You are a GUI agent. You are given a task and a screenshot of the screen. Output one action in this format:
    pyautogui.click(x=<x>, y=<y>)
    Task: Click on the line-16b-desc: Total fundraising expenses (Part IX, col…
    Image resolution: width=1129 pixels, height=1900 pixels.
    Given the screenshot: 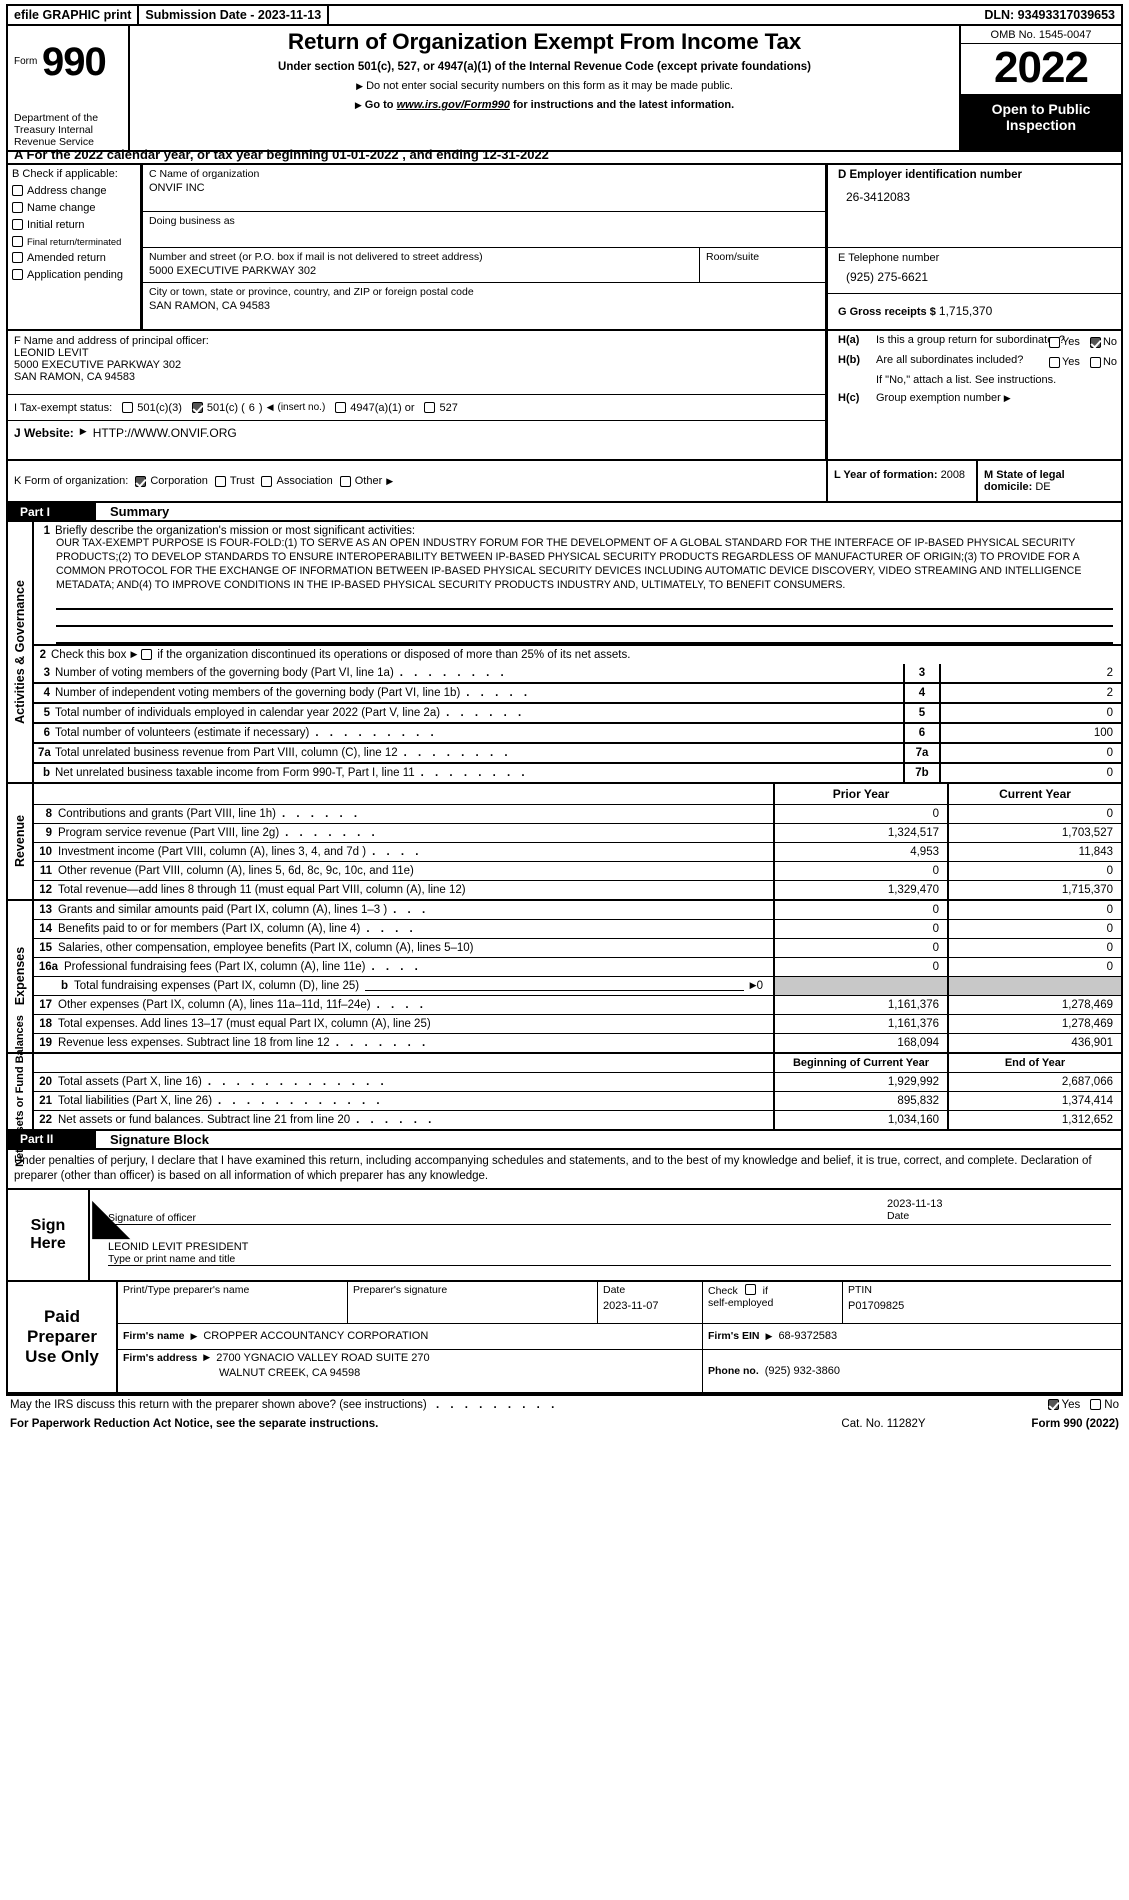 What is the action you would take?
    pyautogui.click(x=217, y=985)
    